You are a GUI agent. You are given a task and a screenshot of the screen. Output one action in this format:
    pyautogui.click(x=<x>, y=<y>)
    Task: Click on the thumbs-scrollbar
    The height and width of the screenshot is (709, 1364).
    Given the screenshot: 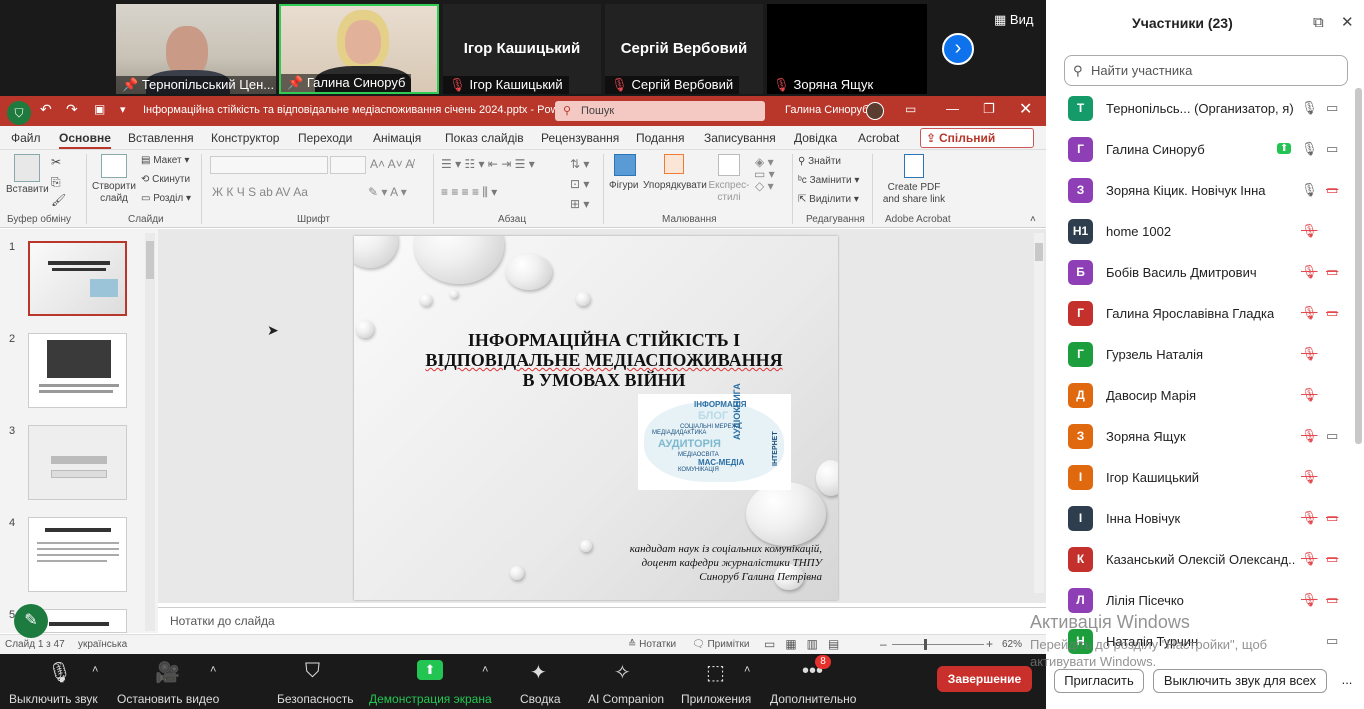 What is the action you would take?
    pyautogui.click(x=150, y=432)
    